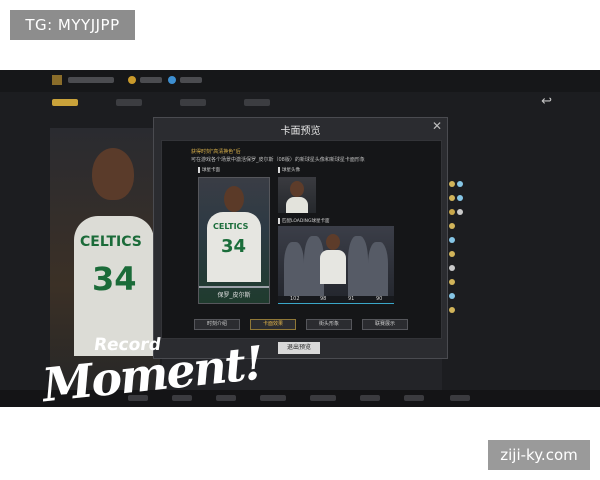 The image size is (600, 480). What do you see at coordinates (152, 366) in the screenshot?
I see `record-moment-logo: Record Moment!` at bounding box center [152, 366].